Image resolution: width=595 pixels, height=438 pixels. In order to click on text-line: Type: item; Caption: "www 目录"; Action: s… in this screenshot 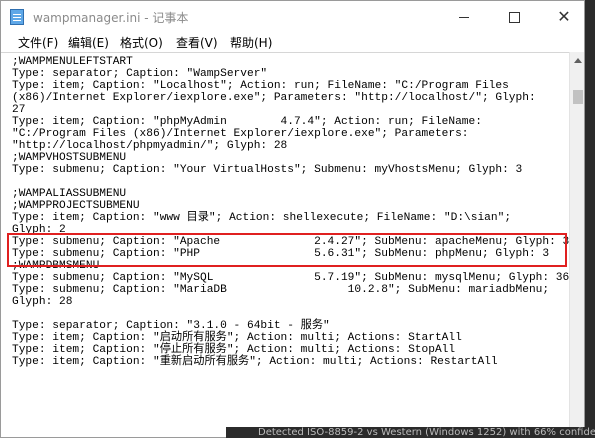, I will do `click(262, 218)`.